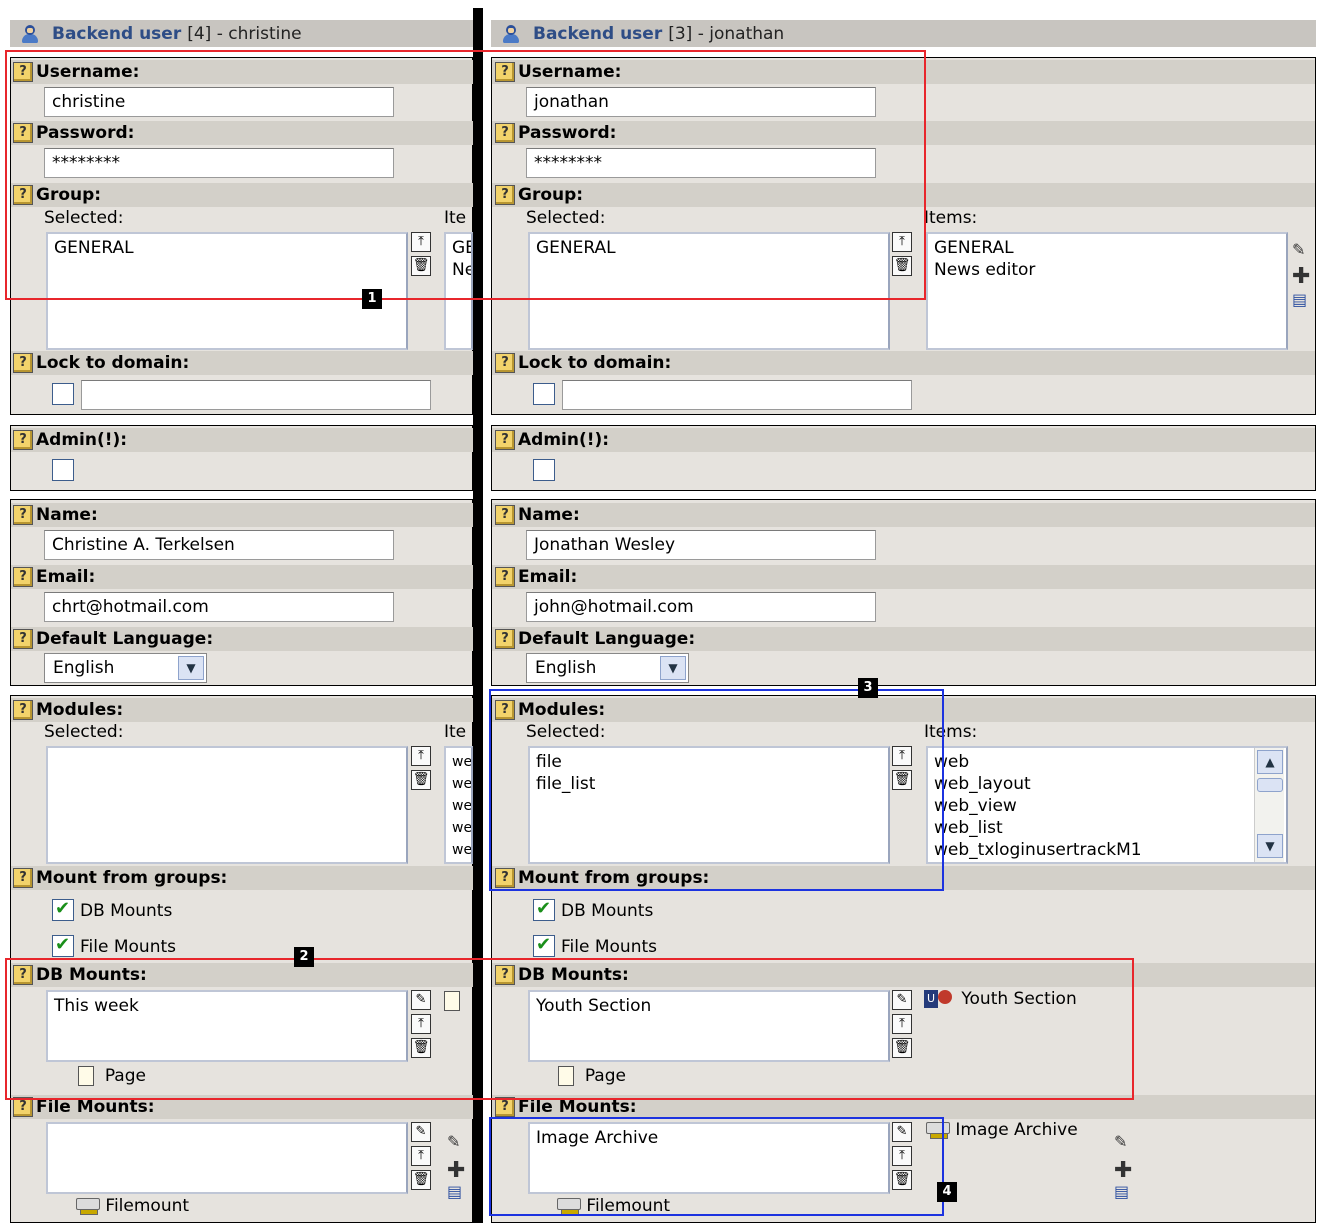  Describe the element at coordinates (701, 607) in the screenshot. I see `email-input: john@hotmail.com` at that location.